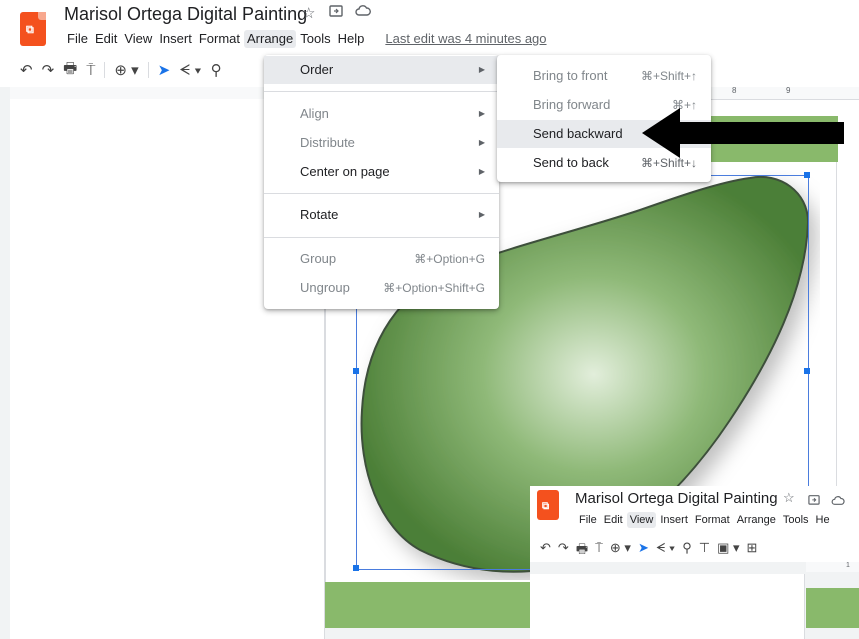  What do you see at coordinates (356, 371) in the screenshot?
I see `resize-handle-w` at bounding box center [356, 371].